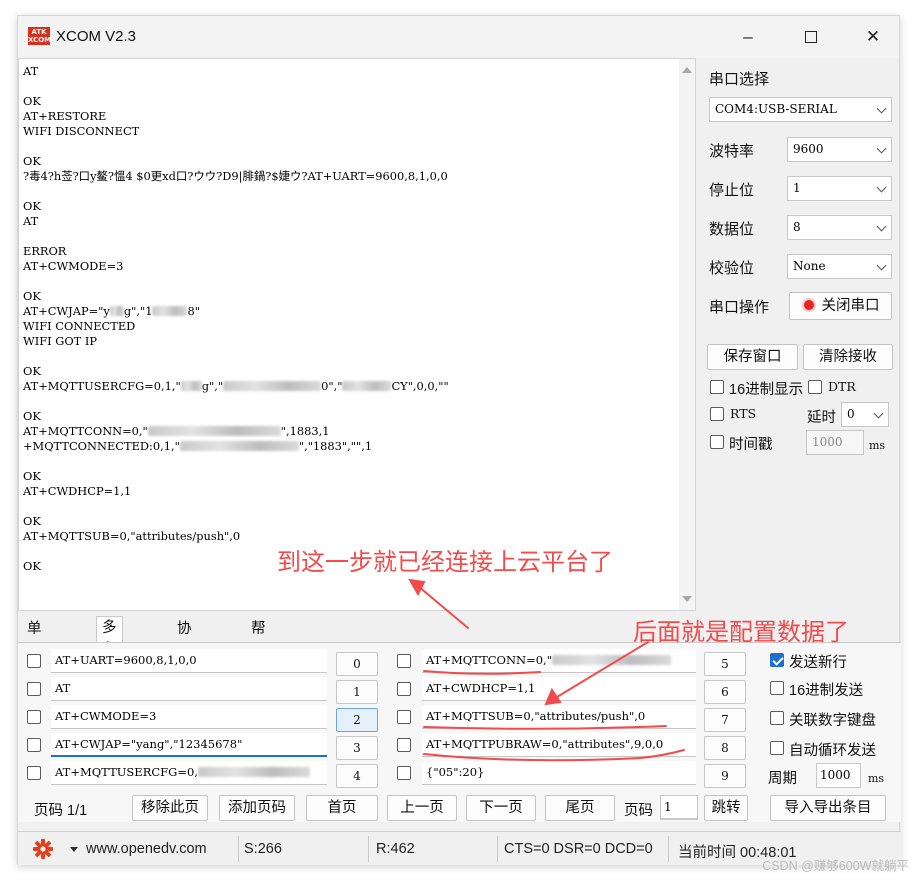  I want to click on hex-display-checkbox, so click(717, 387).